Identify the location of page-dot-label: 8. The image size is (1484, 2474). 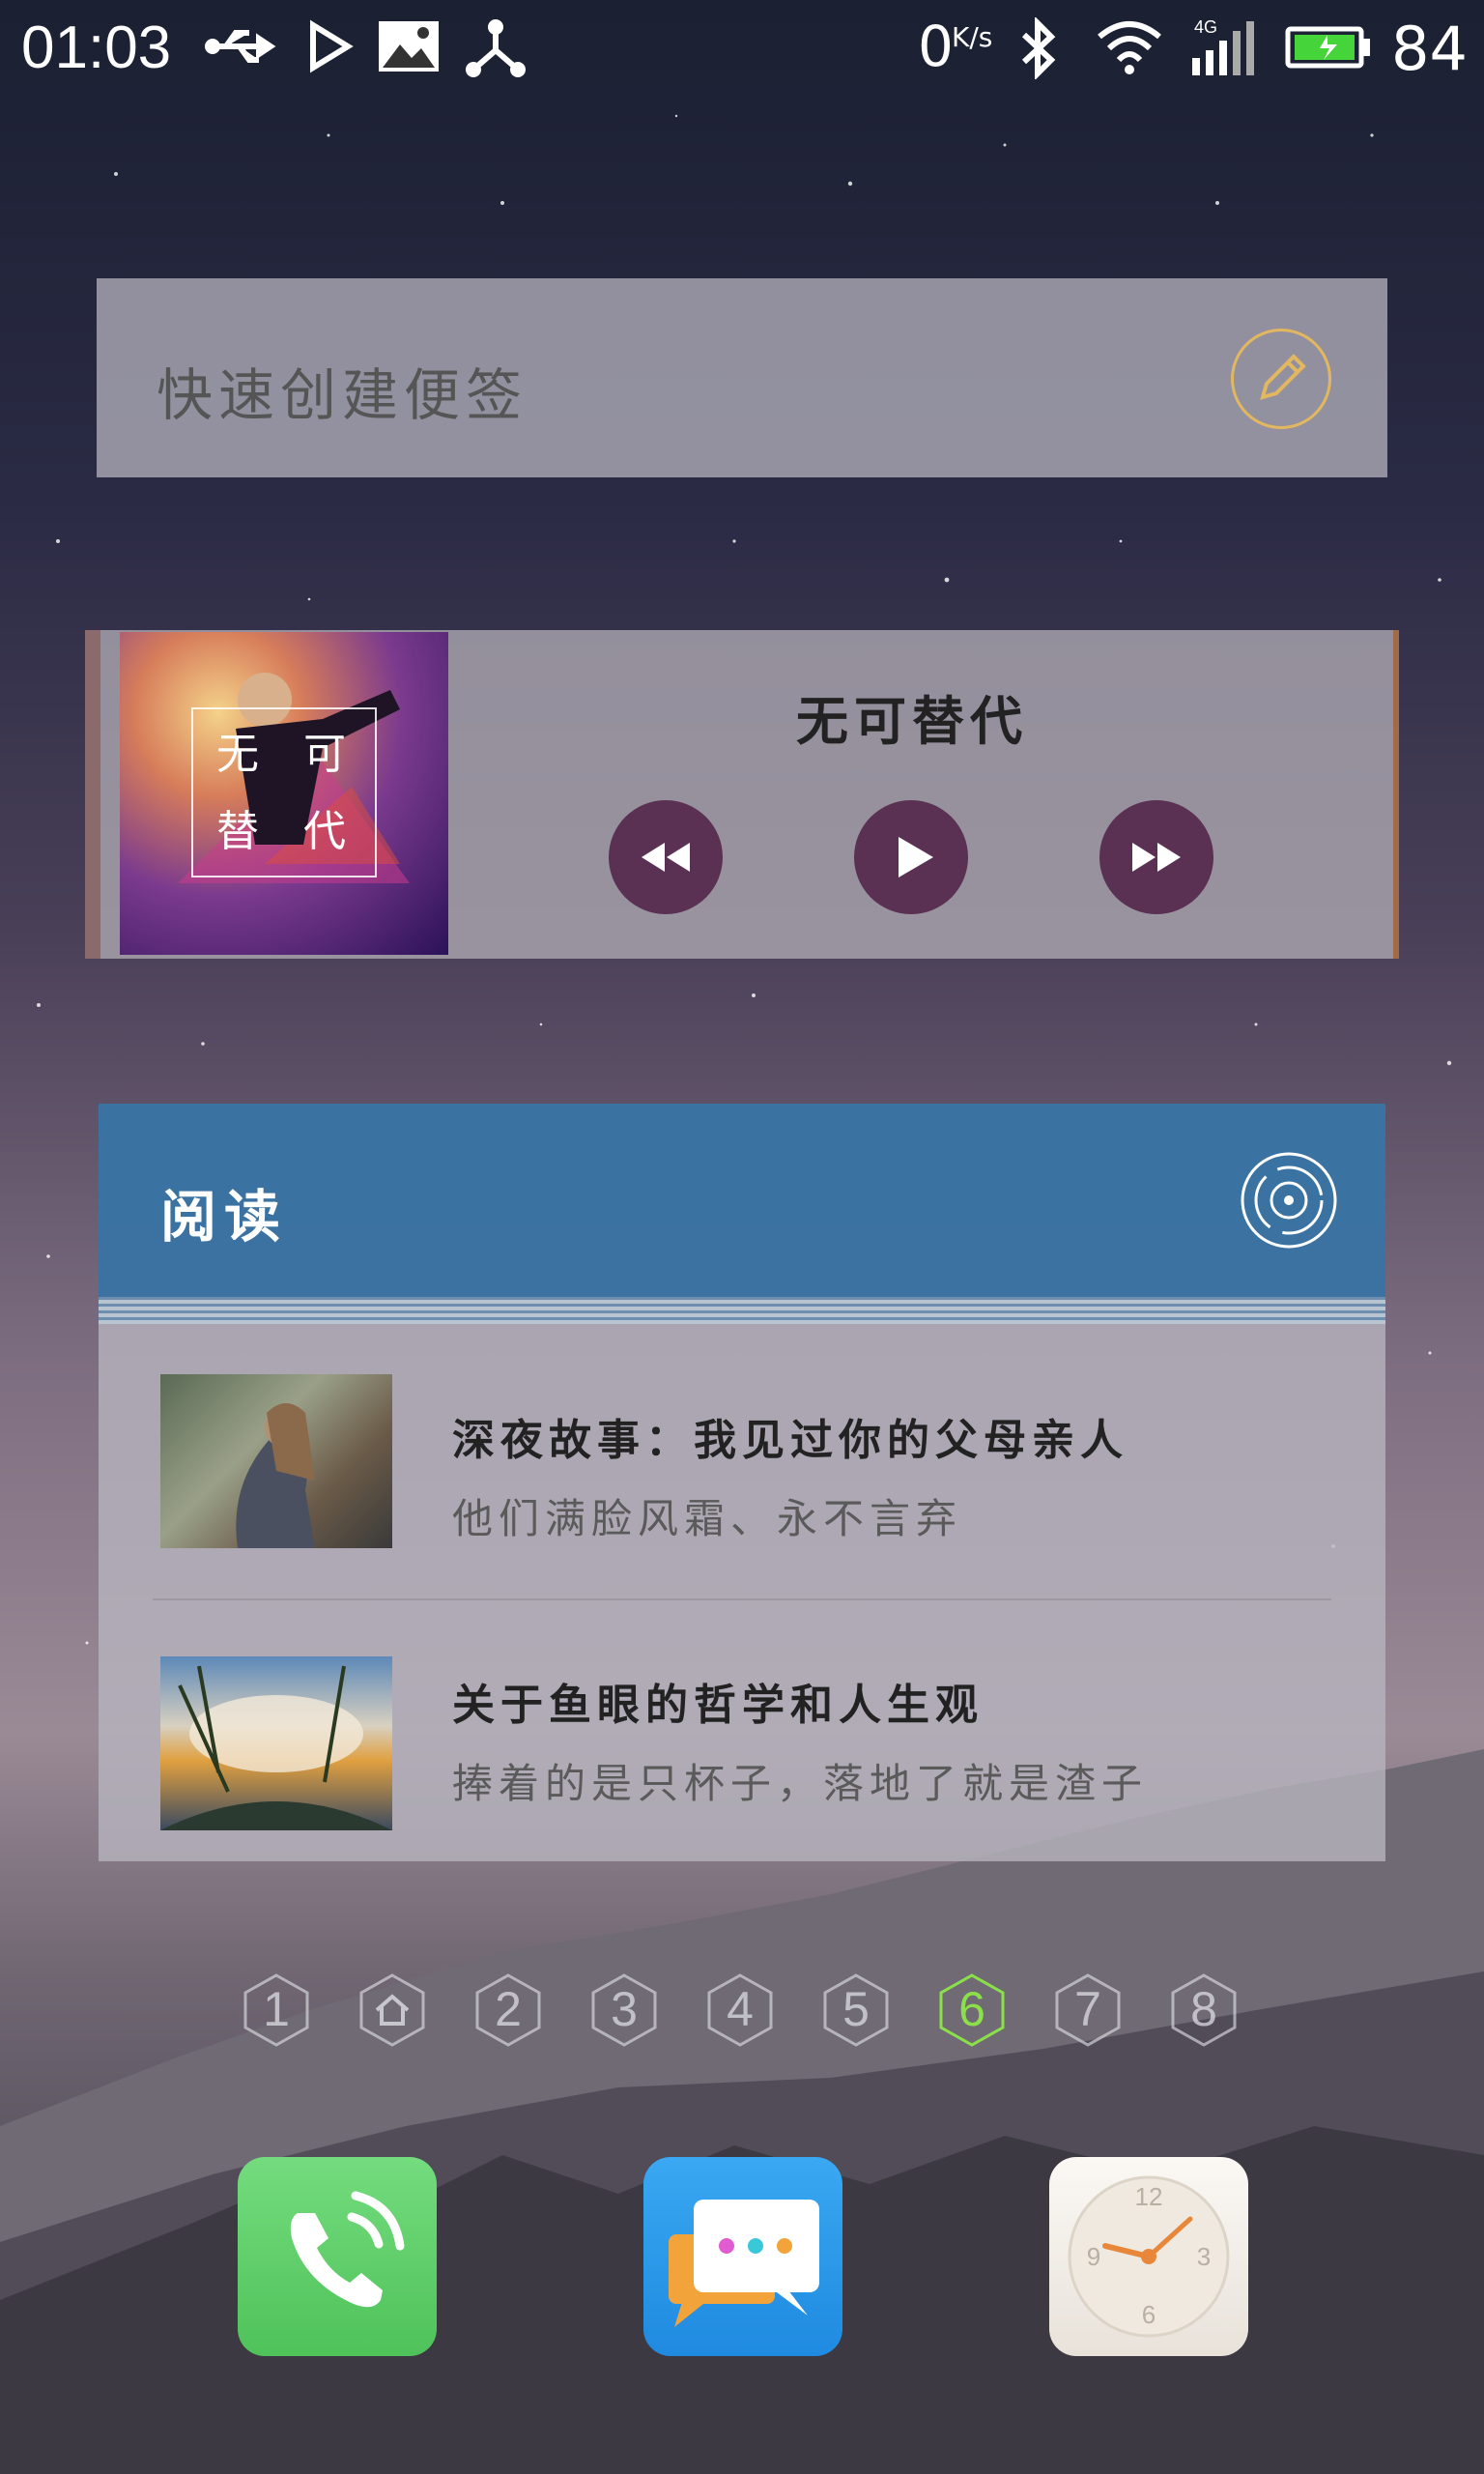
(1204, 2009).